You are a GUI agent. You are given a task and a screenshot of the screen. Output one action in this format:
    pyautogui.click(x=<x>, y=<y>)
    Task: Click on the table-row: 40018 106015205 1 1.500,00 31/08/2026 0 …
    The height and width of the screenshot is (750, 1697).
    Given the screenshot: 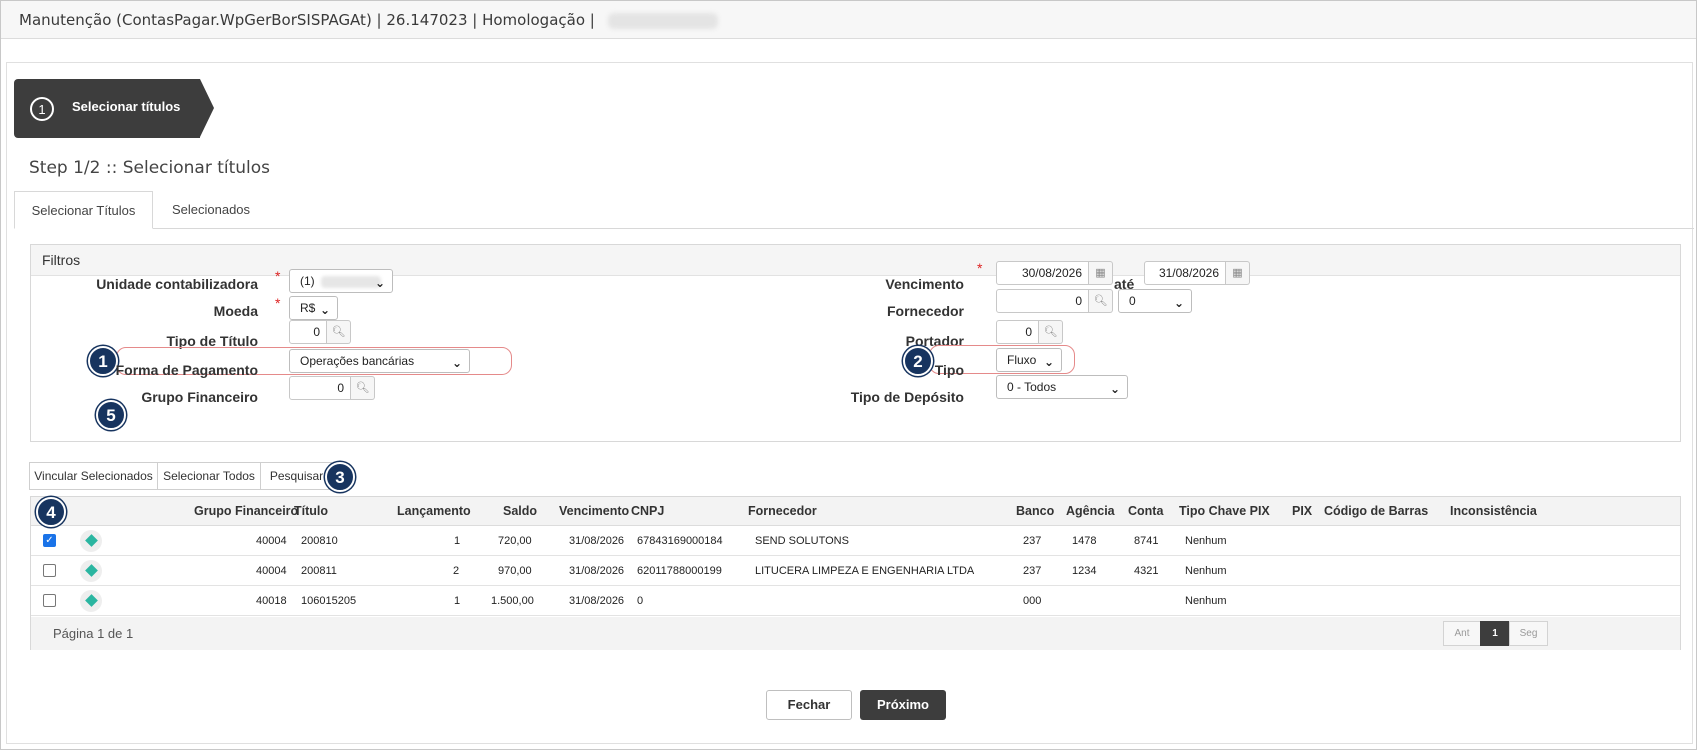 What is the action you would take?
    pyautogui.click(x=855, y=601)
    